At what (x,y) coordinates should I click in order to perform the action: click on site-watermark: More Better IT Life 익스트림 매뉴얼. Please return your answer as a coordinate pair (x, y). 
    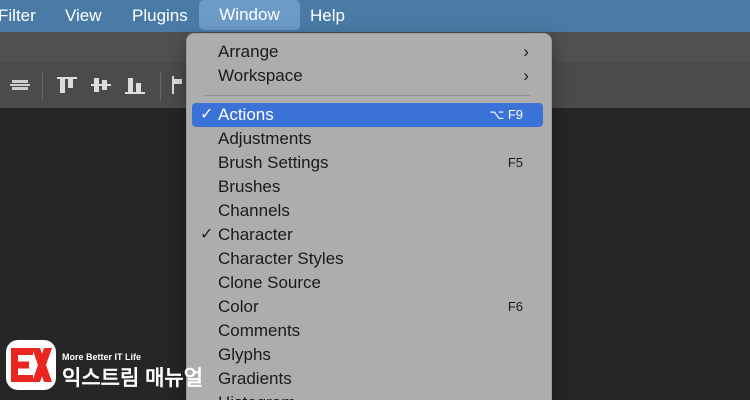
    Looking at the image, I should click on (136, 368).